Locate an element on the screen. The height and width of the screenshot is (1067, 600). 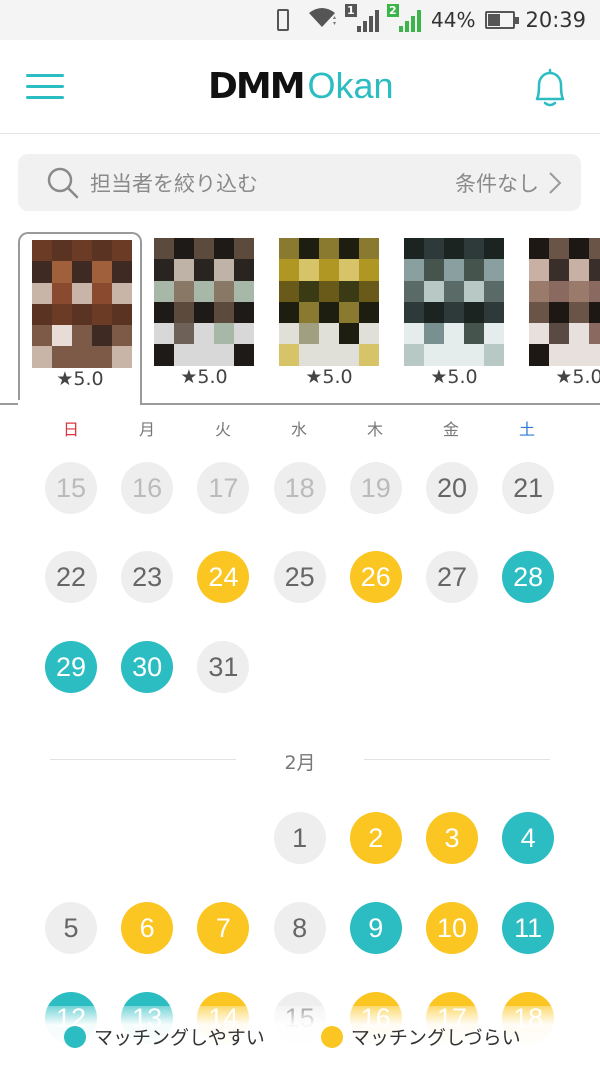
calendar-day: 1 is located at coordinates (299, 838).